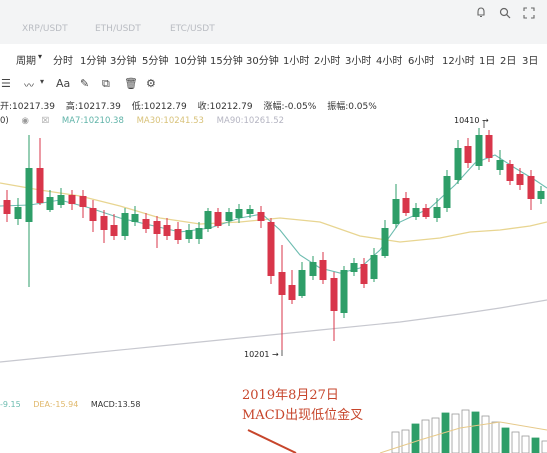 This screenshot has height=453, width=547. I want to click on low-price-label: 10201 →, so click(261, 354).